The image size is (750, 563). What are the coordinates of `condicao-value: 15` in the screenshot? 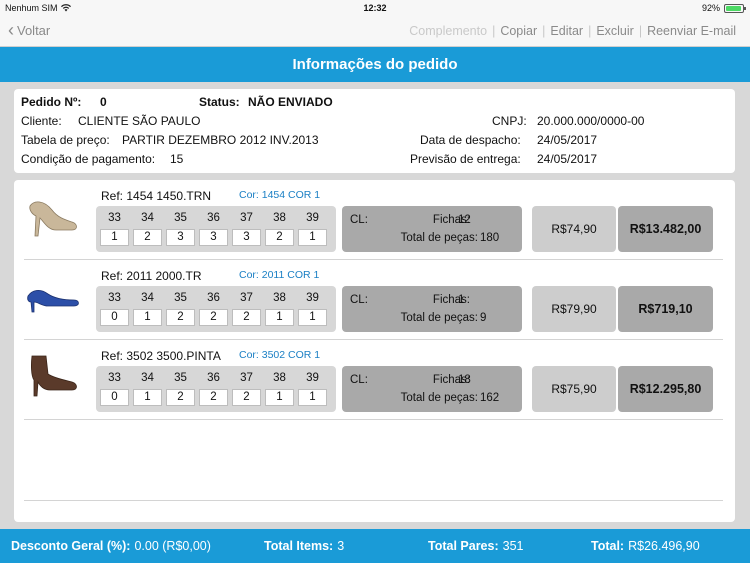 It's located at (177, 159).